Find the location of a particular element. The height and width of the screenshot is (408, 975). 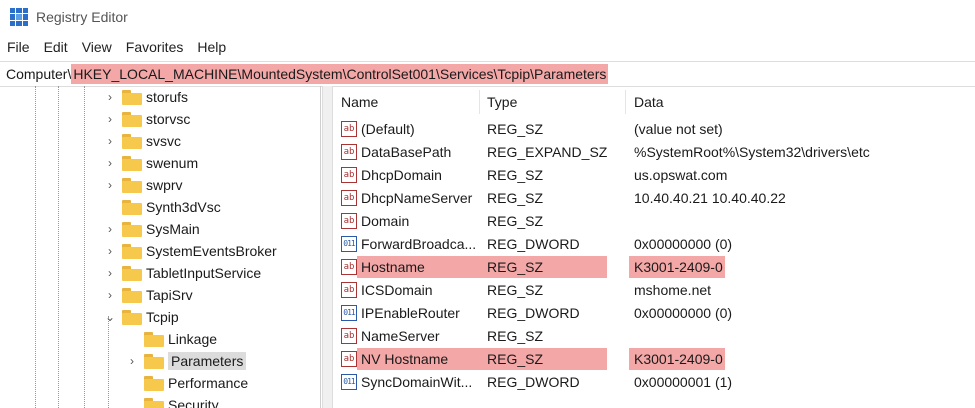

tree-item-parameters: › Parameters is located at coordinates (186, 361).